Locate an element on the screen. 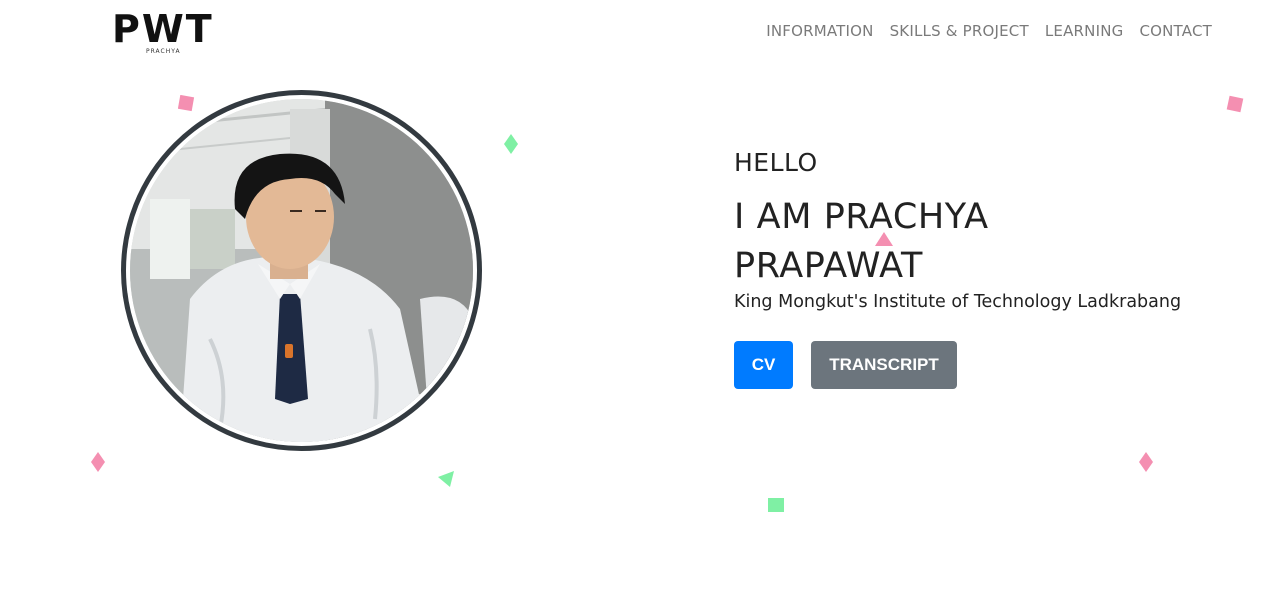  greeting-heading: HELLO is located at coordinates (776, 162).